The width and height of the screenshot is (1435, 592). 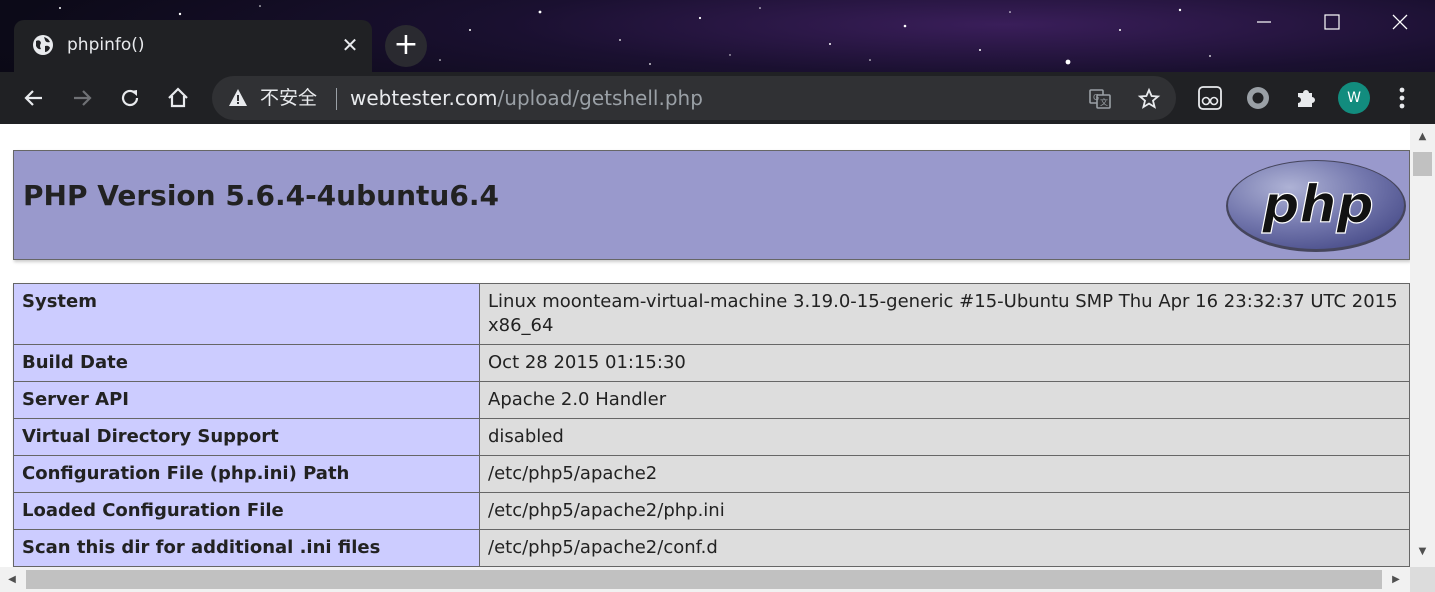 What do you see at coordinates (944, 400) in the screenshot?
I see `row-value: Apache 2.0 Handler` at bounding box center [944, 400].